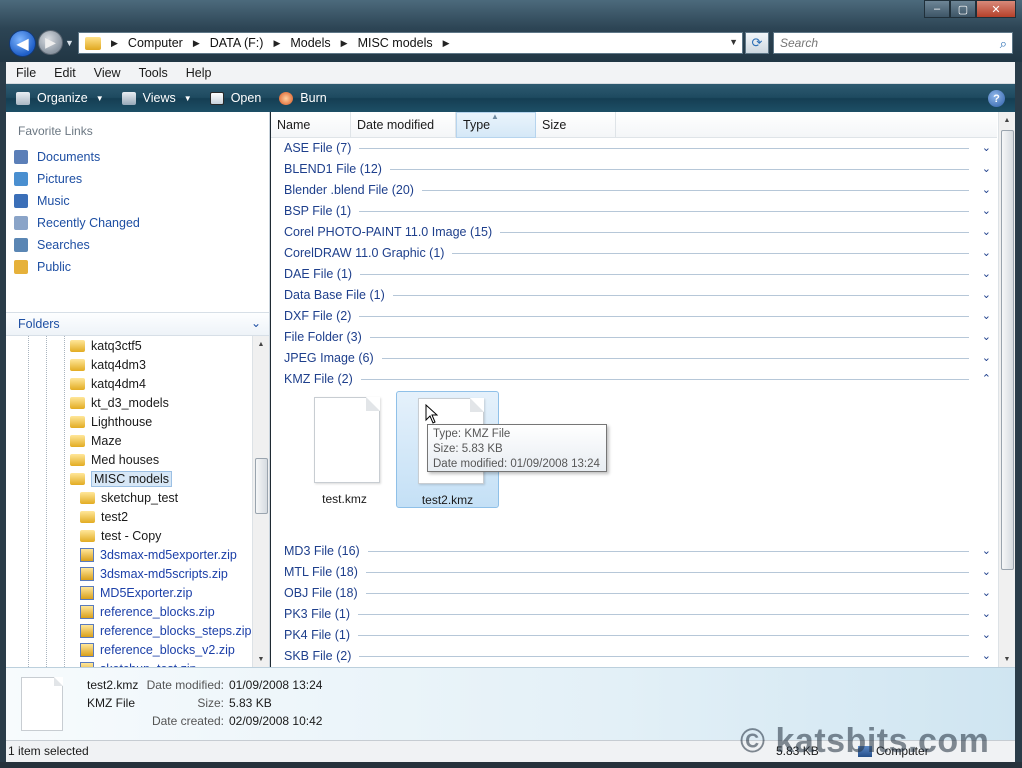 The width and height of the screenshot is (1022, 768). What do you see at coordinates (156, 98) in the screenshot?
I see `views-button: Views ▼` at bounding box center [156, 98].